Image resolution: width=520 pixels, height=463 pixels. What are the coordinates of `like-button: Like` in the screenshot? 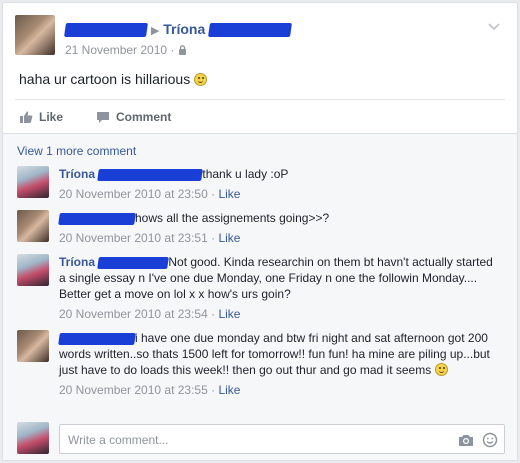 It's located at (41, 117).